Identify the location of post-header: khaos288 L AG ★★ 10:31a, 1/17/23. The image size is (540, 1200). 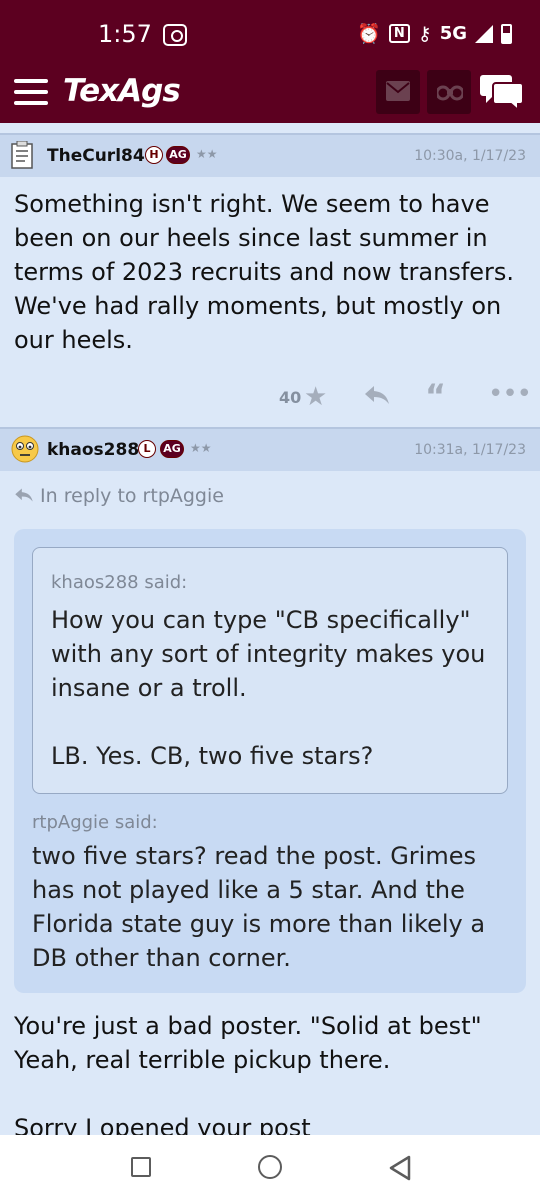
(270, 449).